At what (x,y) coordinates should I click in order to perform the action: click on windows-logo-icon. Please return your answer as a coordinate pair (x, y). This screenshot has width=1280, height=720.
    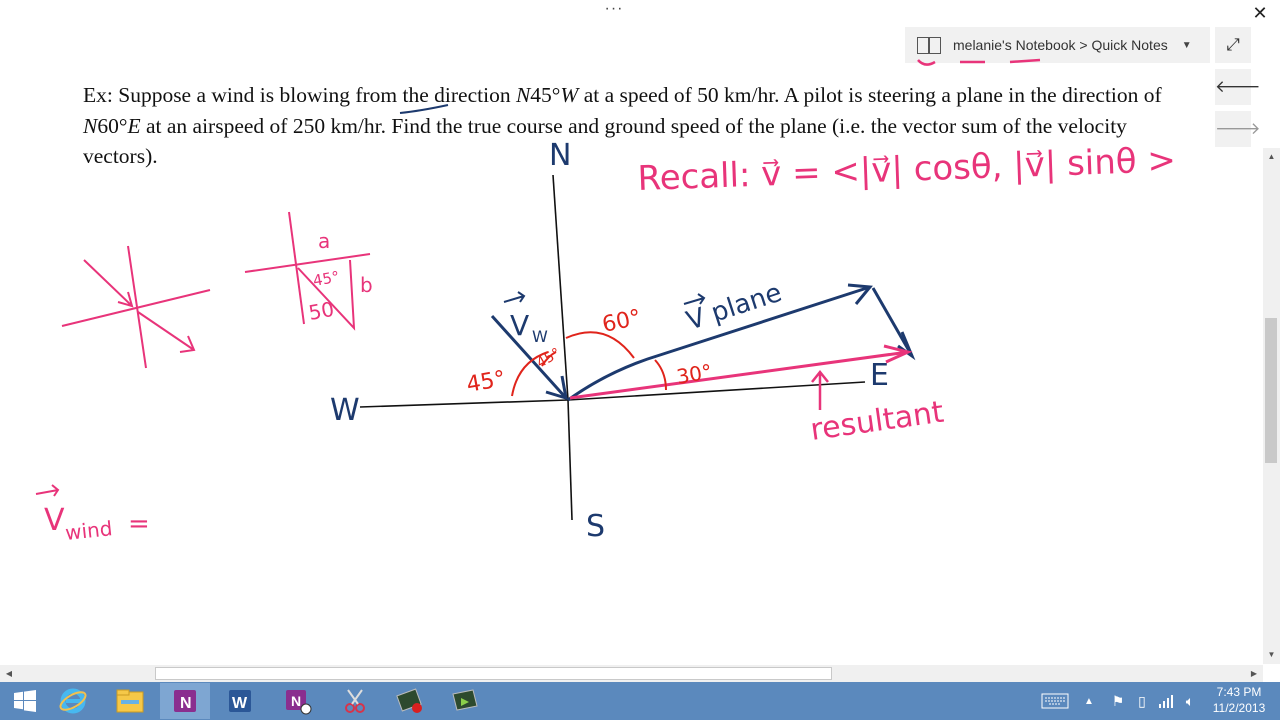
    Looking at the image, I should click on (25, 701).